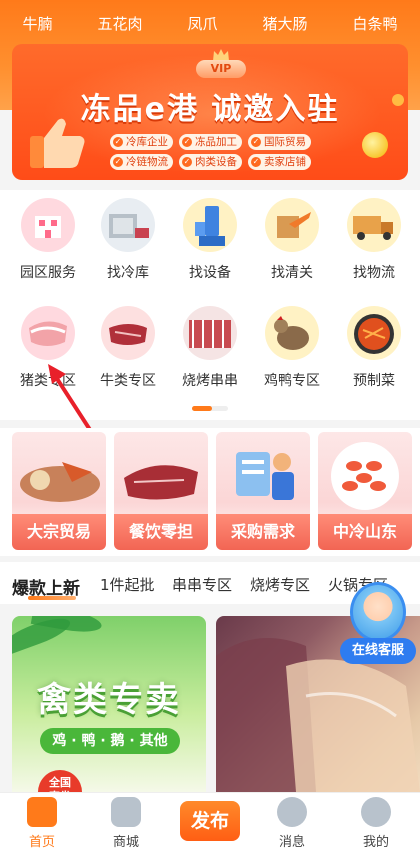 The image size is (420, 851). What do you see at coordinates (110, 741) in the screenshot?
I see `product-subtitle: 鸡 · 鸭 · 鹅 · 其他` at bounding box center [110, 741].